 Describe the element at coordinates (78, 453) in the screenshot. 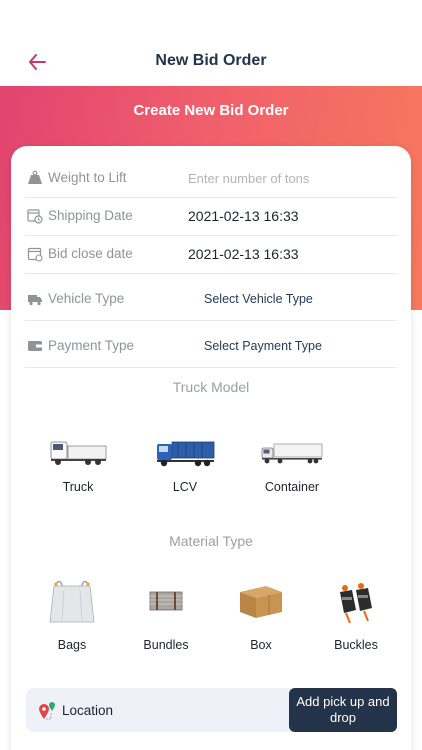

I see `truck-icon` at that location.